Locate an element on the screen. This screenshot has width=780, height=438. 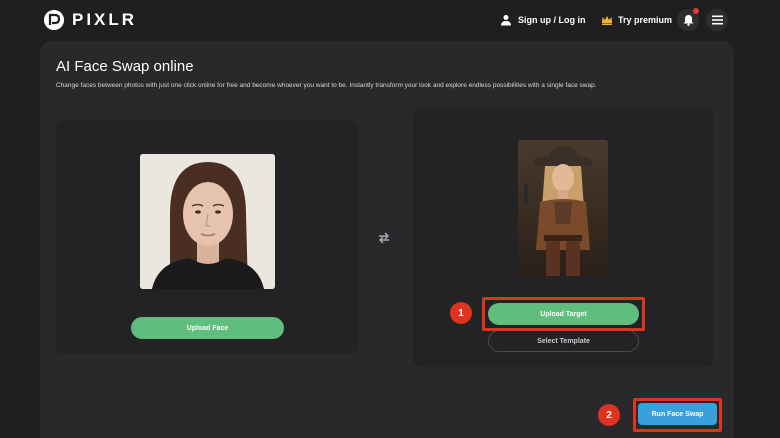
step-marker-1: 1 is located at coordinates (461, 313).